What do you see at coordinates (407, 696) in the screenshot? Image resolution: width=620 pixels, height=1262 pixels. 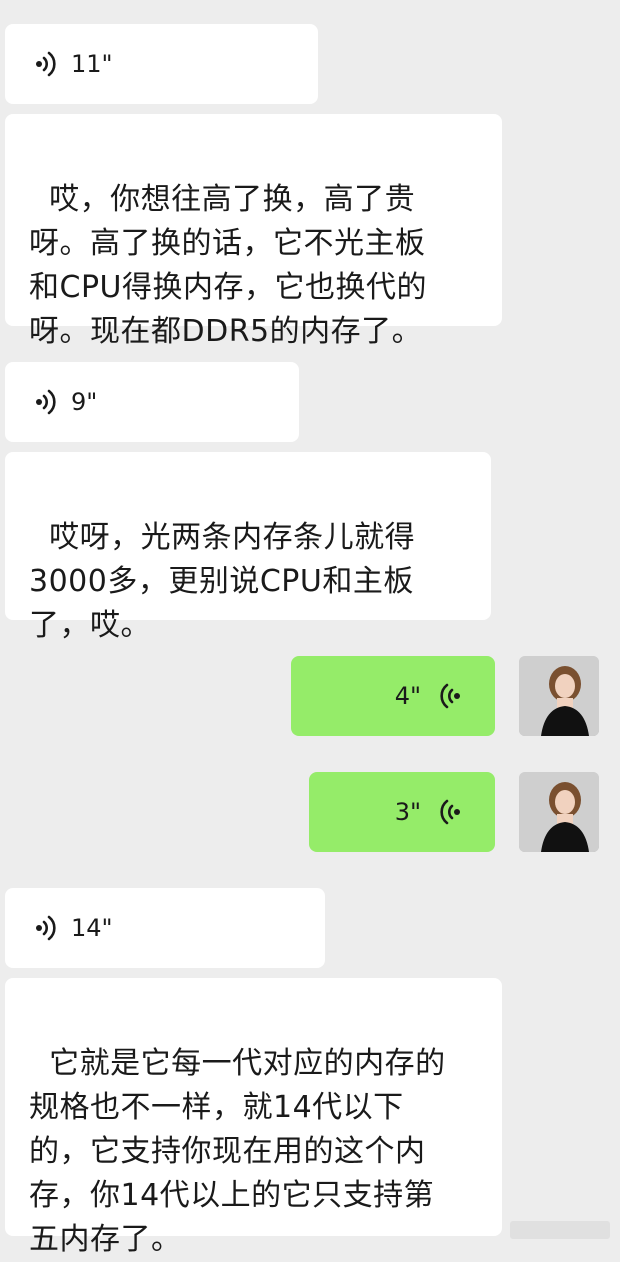 I see `voice-duration: 4"` at bounding box center [407, 696].